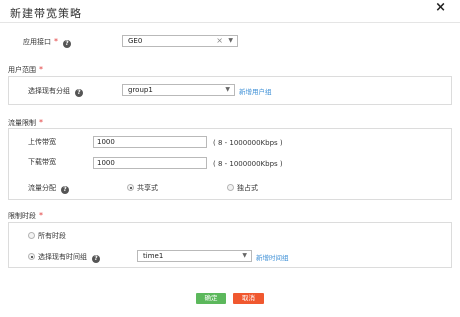  I want to click on download-input: 1000, so click(150, 163).